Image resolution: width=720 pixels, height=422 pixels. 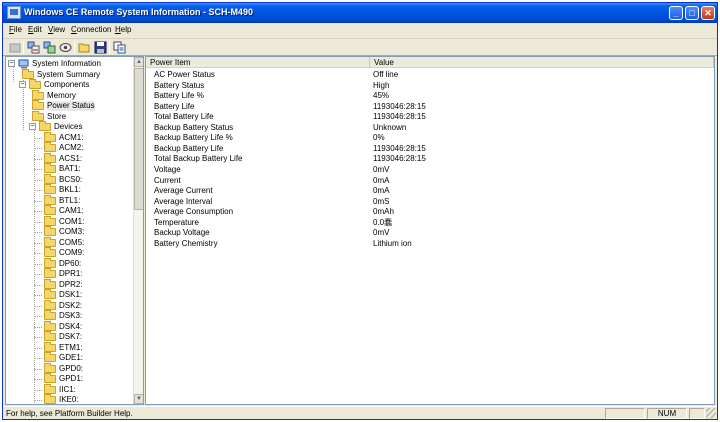 I want to click on list-item: Average Current 0mA, so click(x=430, y=191).